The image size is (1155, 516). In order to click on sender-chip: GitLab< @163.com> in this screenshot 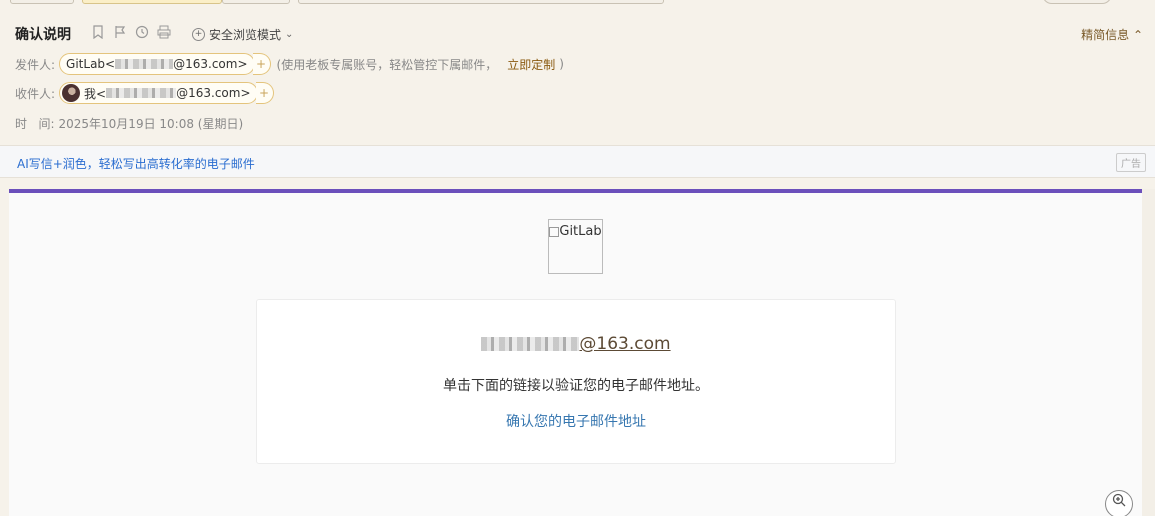, I will do `click(157, 64)`.